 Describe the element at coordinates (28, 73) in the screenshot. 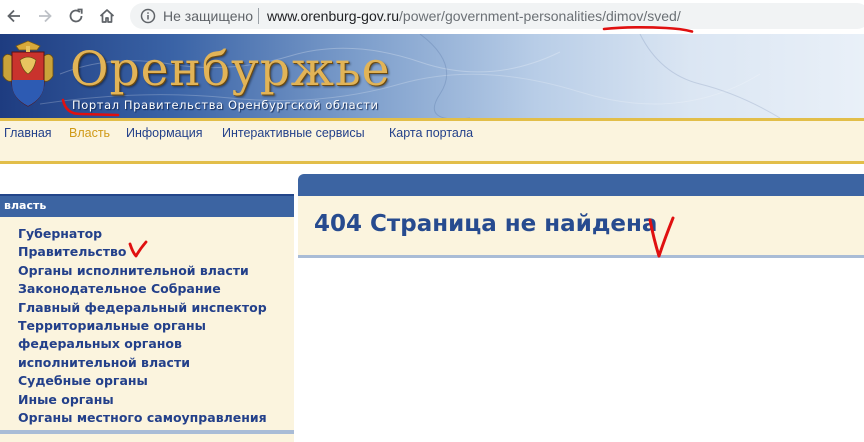

I see `coat-of-arms-icon` at that location.